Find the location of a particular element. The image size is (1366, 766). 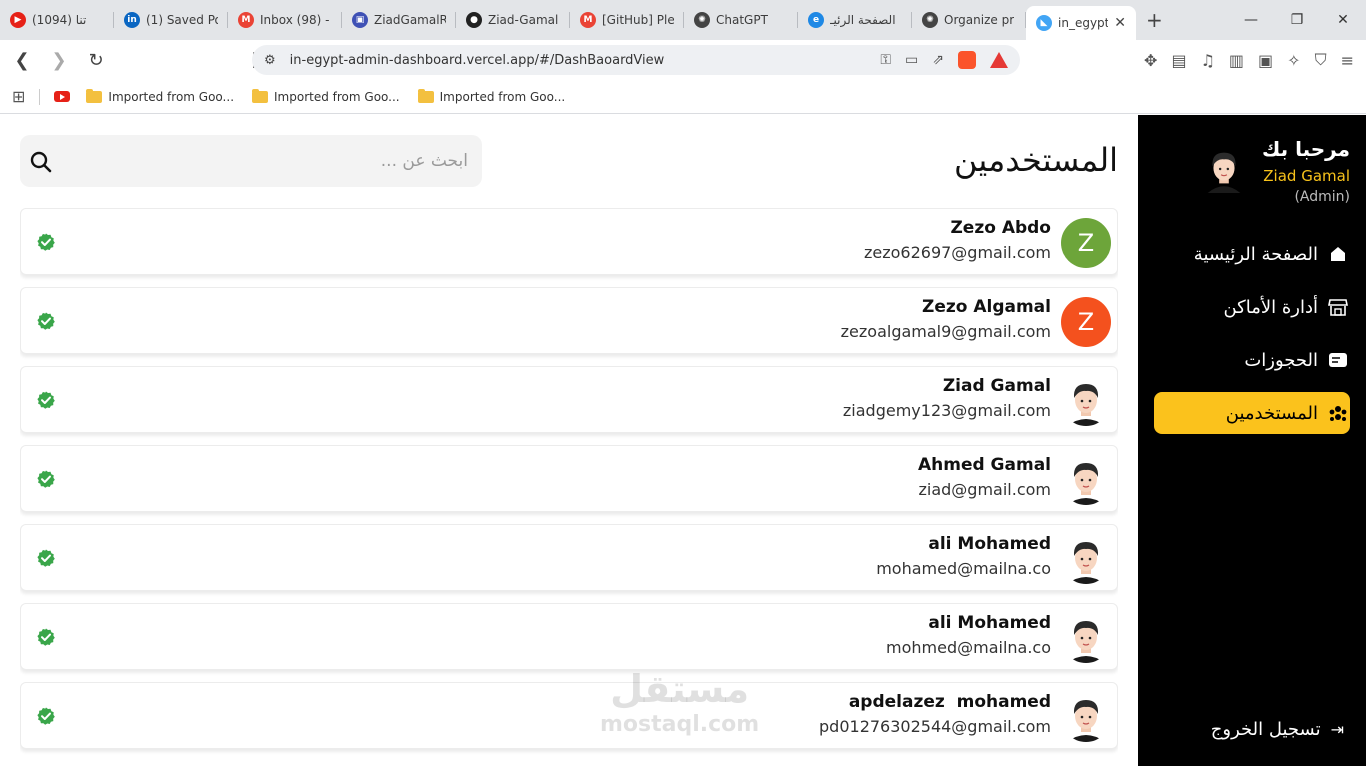

brave-shields-icon is located at coordinates (967, 60).